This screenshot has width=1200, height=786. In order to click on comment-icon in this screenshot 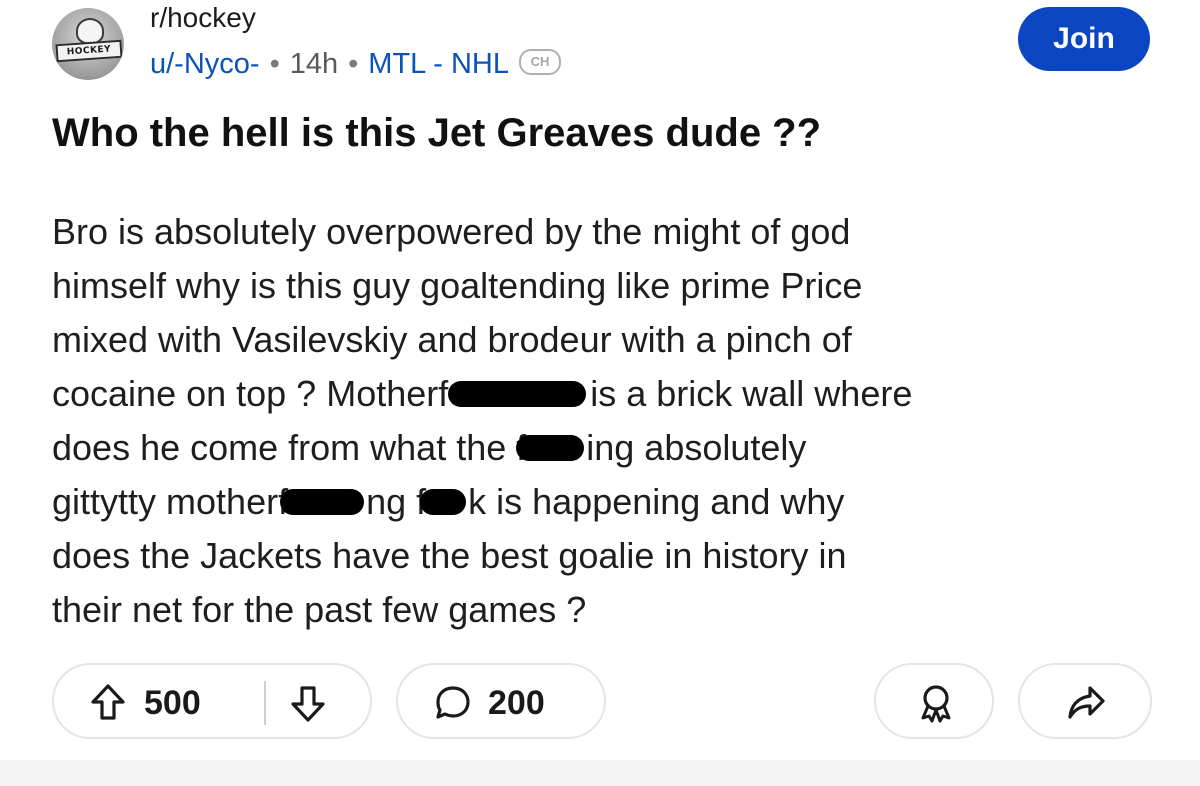, I will do `click(453, 702)`.